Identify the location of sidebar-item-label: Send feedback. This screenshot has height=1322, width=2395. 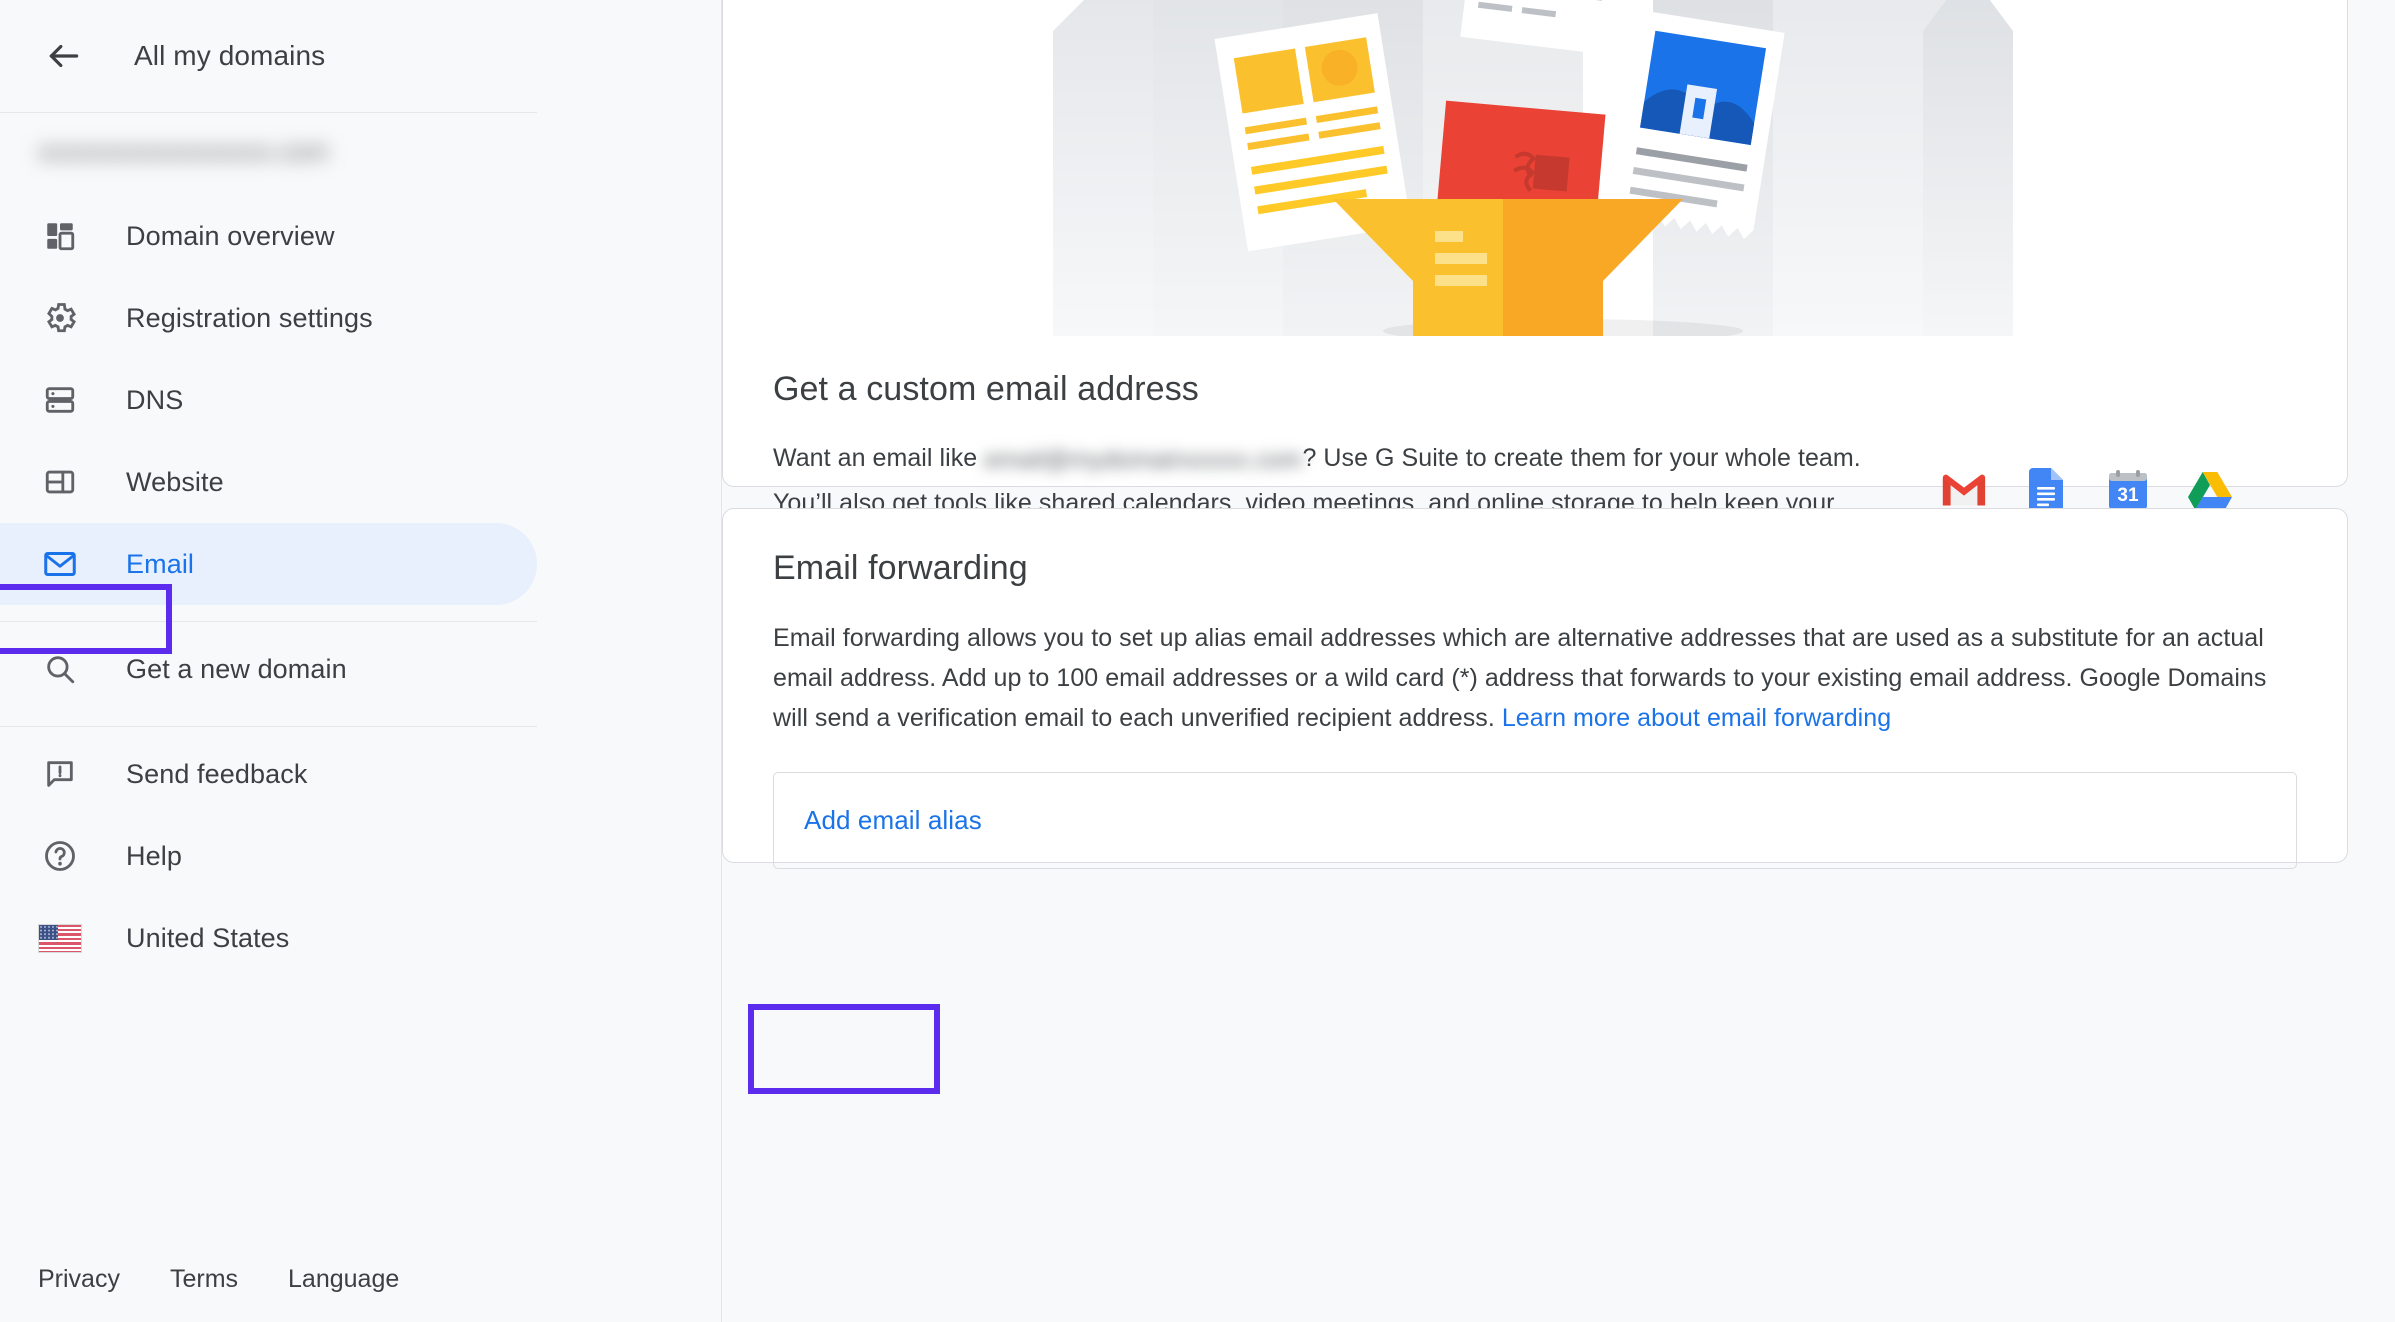
(217, 773).